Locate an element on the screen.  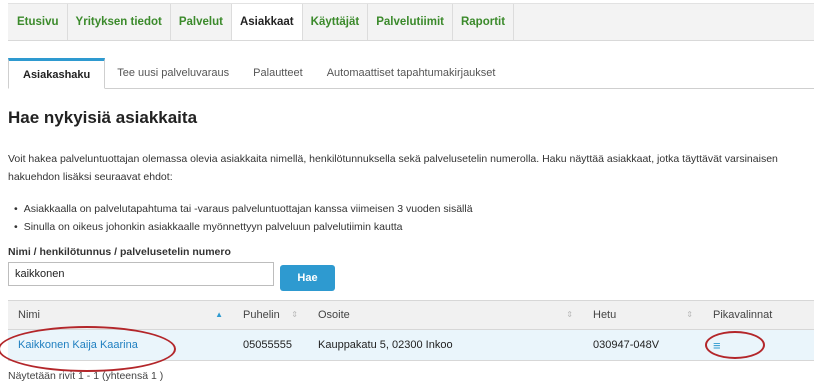
nav-tab-palvelutiimit: Palvelutiimit is located at coordinates (410, 22).